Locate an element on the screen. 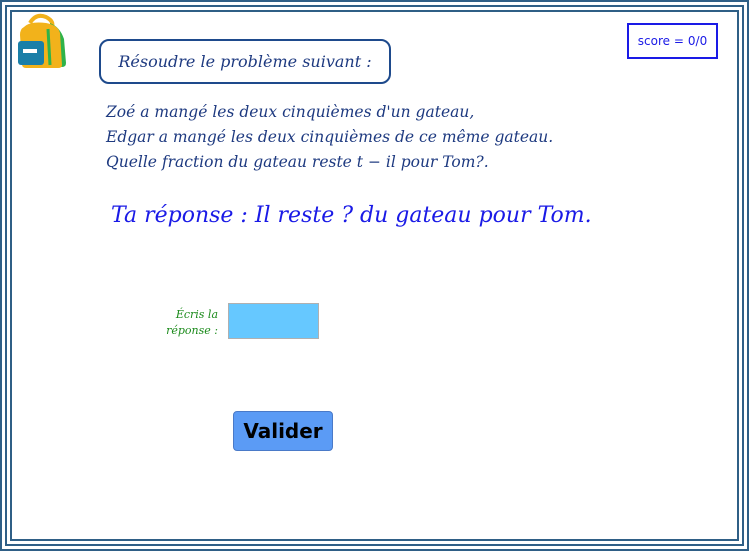 The image size is (749, 551). problem-heading-text: Résoudre le problème suivant : is located at coordinates (245, 61).